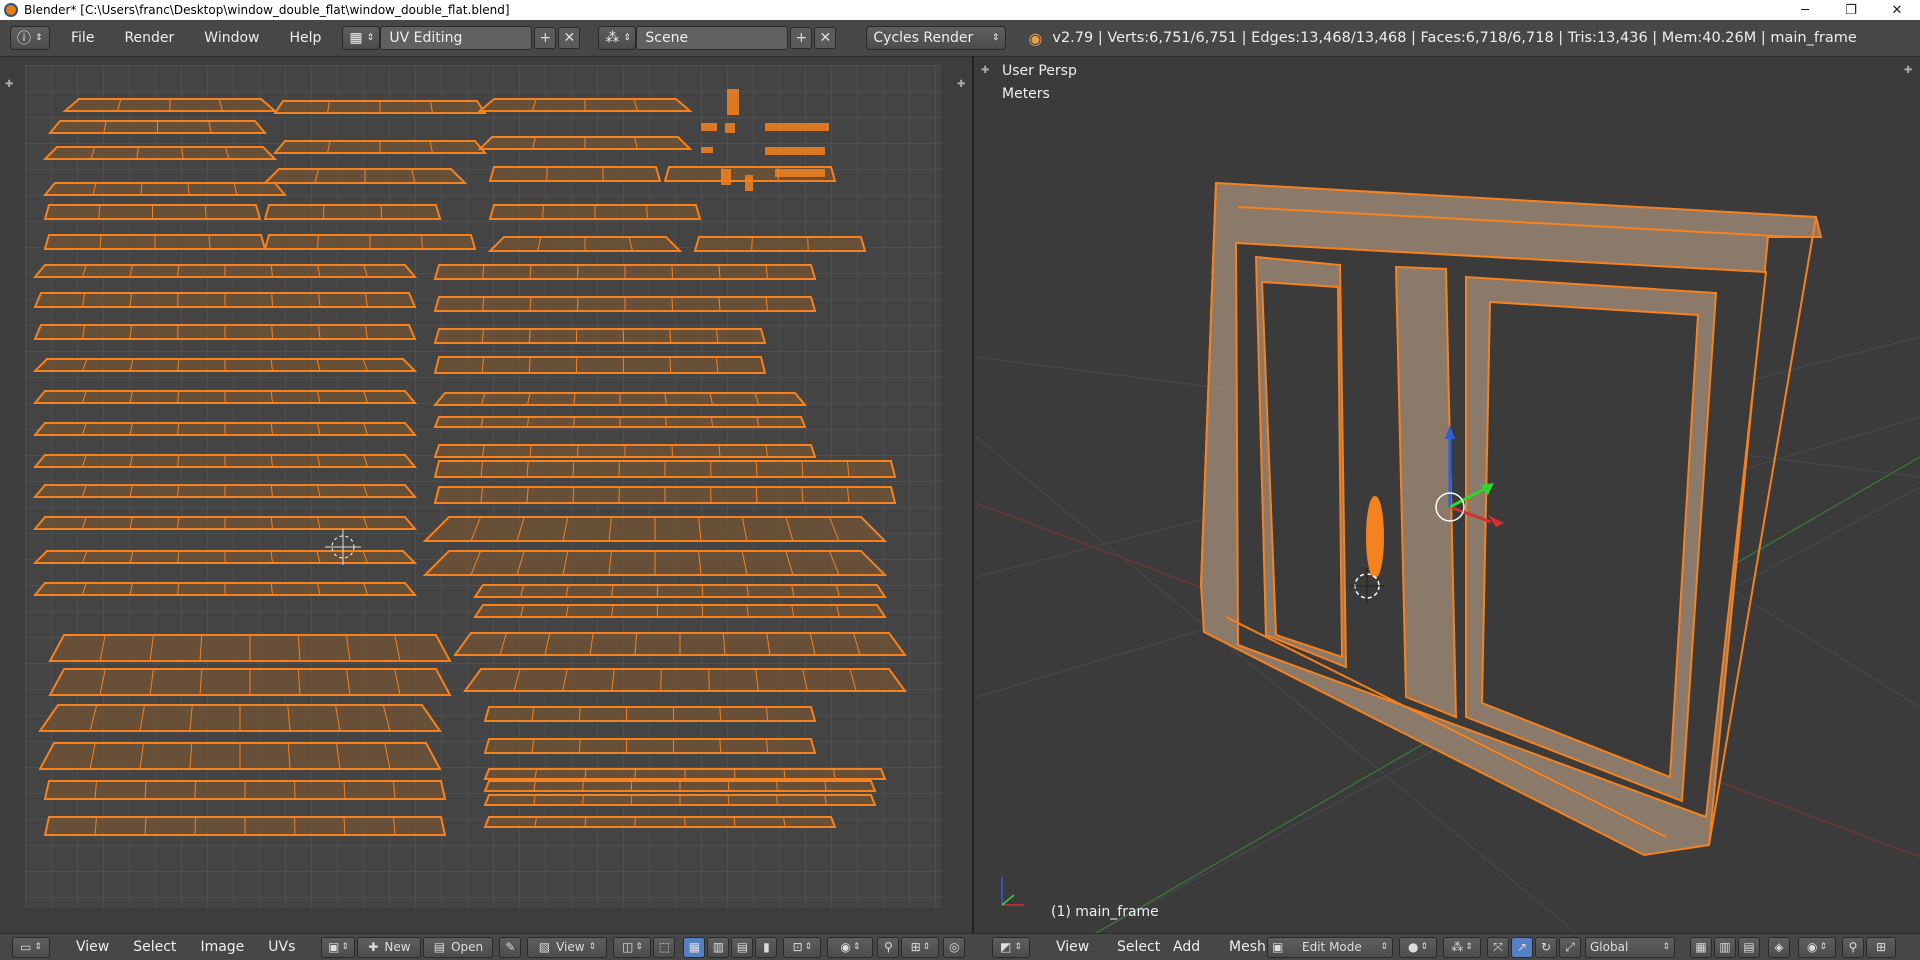 The image size is (1920, 960). I want to click on scene-field: Scene, so click(712, 38).